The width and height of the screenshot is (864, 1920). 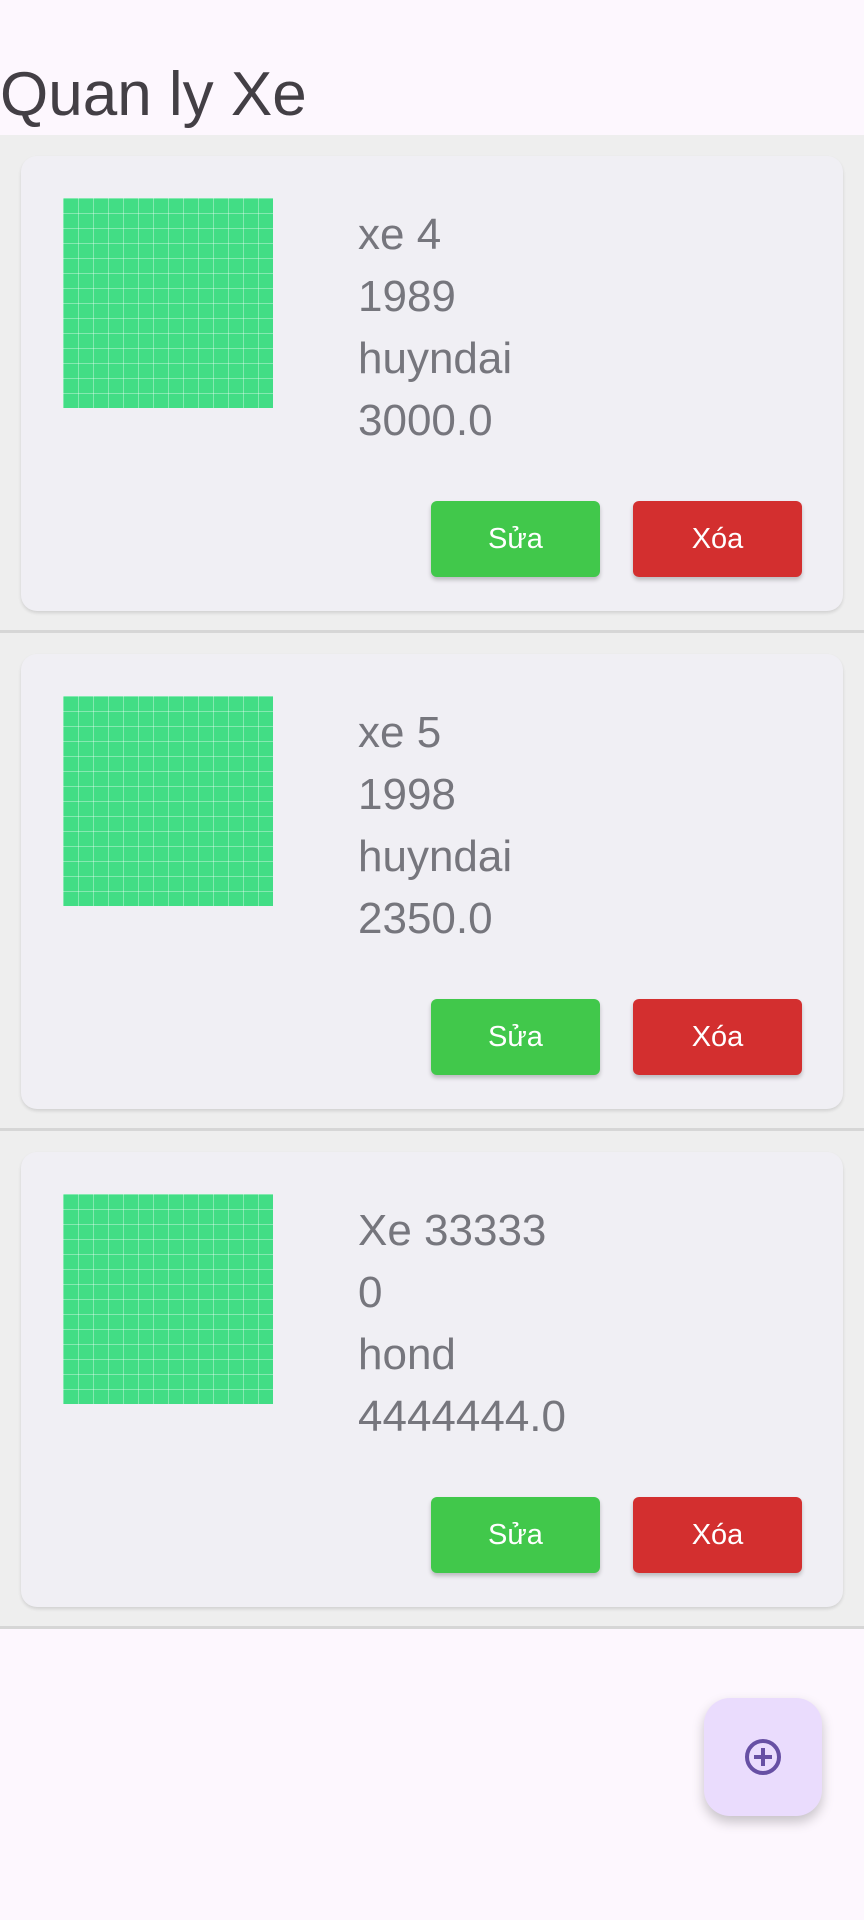 What do you see at coordinates (462, 1324) in the screenshot?
I see `vehicle-info: Xe 33333 0 hond 4444444.0` at bounding box center [462, 1324].